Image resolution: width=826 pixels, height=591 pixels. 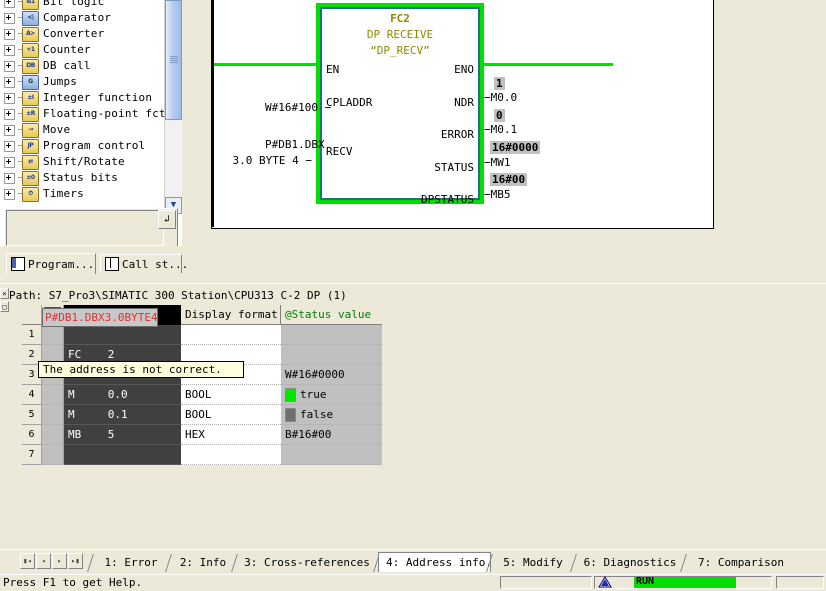 What do you see at coordinates (173, 60) in the screenshot?
I see `scrollbar-thumb` at bounding box center [173, 60].